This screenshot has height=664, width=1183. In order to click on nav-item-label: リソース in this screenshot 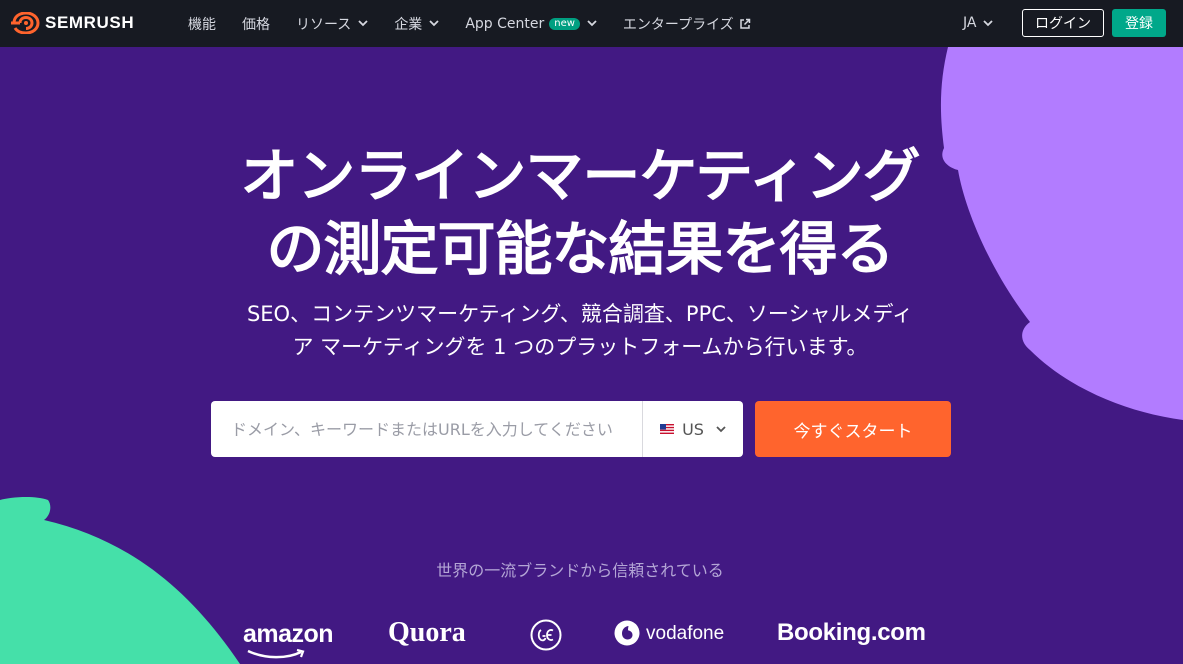, I will do `click(324, 24)`.